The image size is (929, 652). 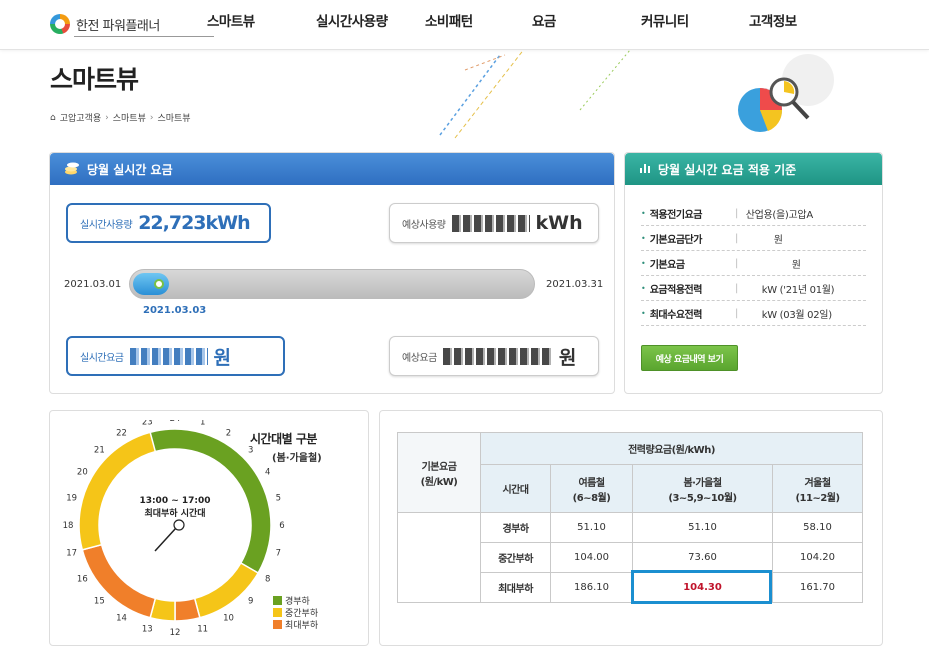 I want to click on rate-cell: 73.60, so click(x=702, y=557).